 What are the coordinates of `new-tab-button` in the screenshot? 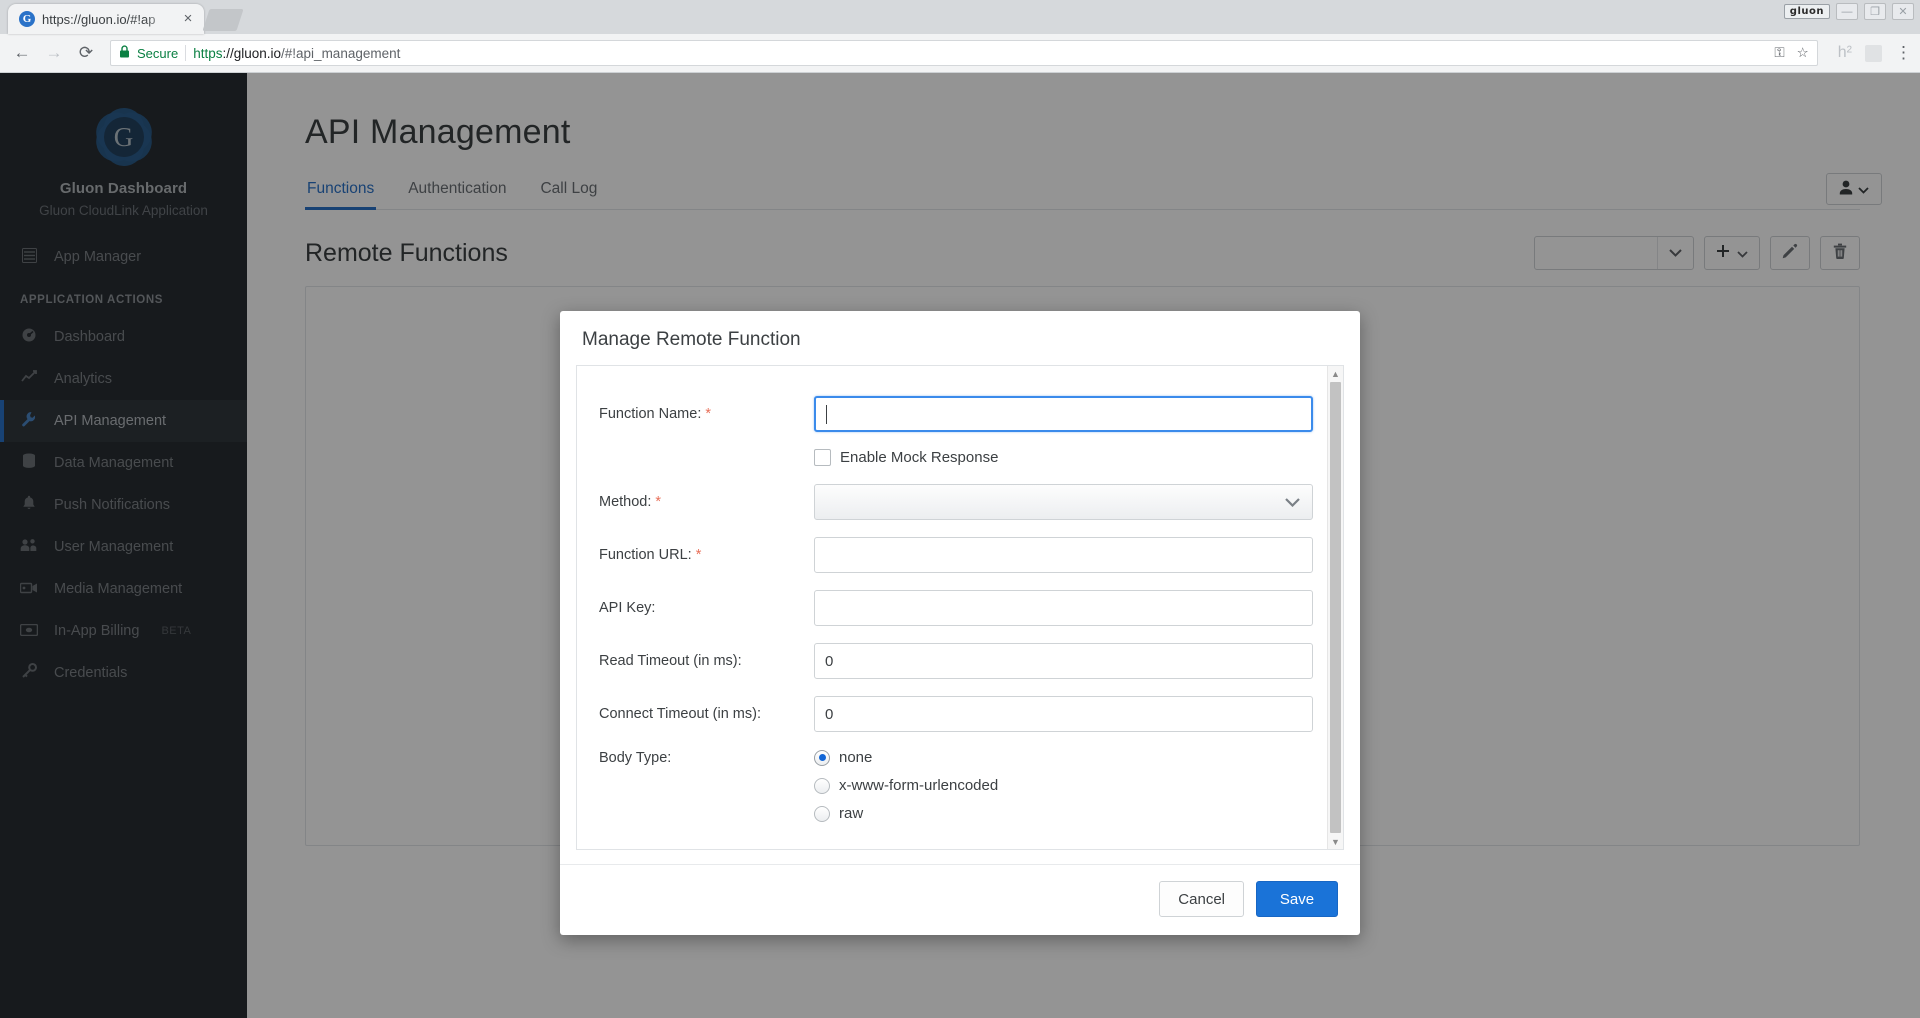 It's located at (223, 20).